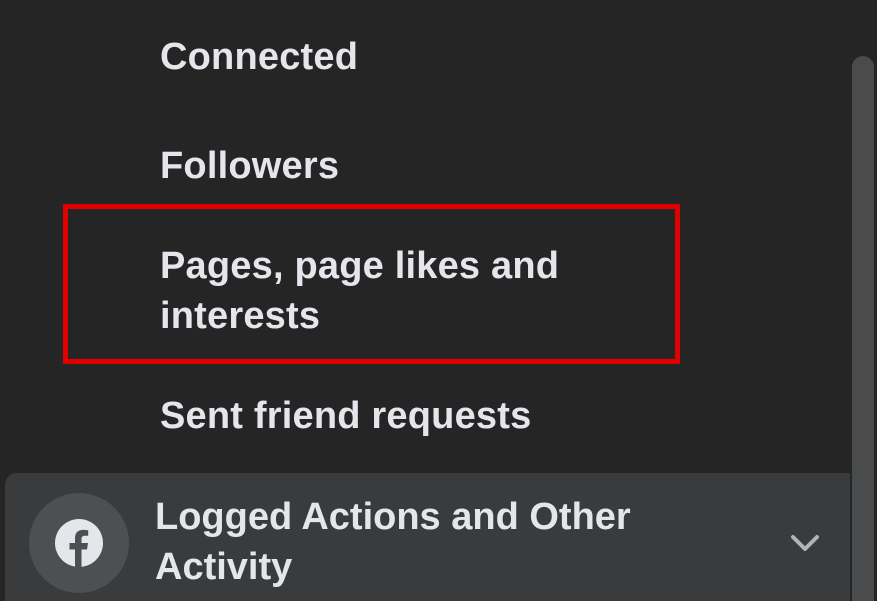  Describe the element at coordinates (393, 542) in the screenshot. I see `section-label: Logged Actions and Other Activity` at that location.